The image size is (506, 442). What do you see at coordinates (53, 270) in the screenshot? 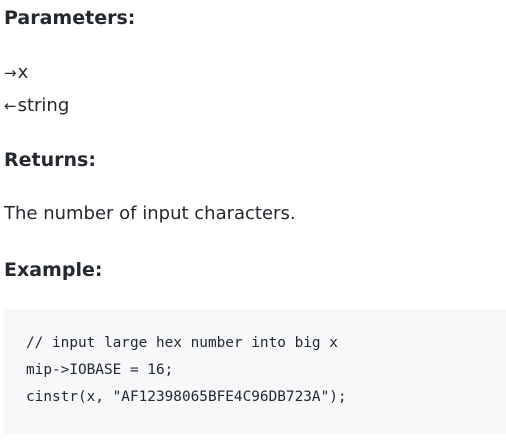
I see `example-heading: Example:` at bounding box center [53, 270].